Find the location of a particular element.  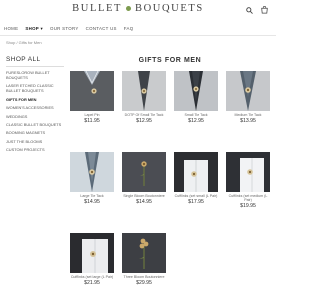

product-card: Cufflinks (set medium (L Pair) $19.95 is located at coordinates (248, 180).